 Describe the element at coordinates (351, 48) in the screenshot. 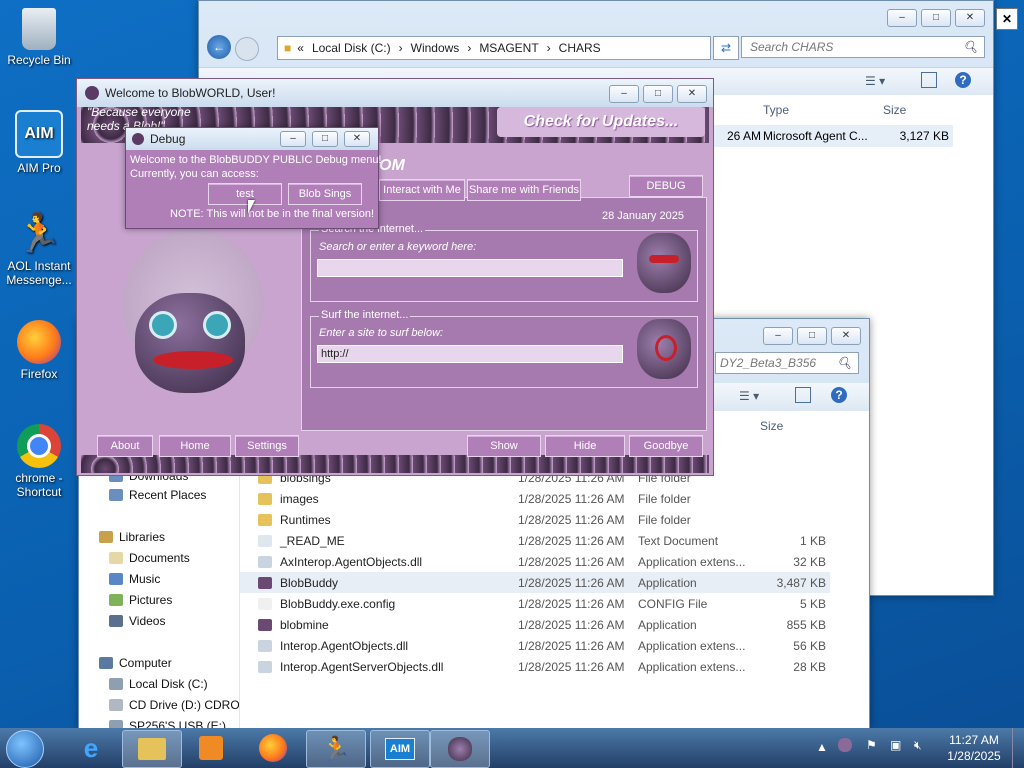

I see `address-local-disk: Local Disk (C:)` at that location.